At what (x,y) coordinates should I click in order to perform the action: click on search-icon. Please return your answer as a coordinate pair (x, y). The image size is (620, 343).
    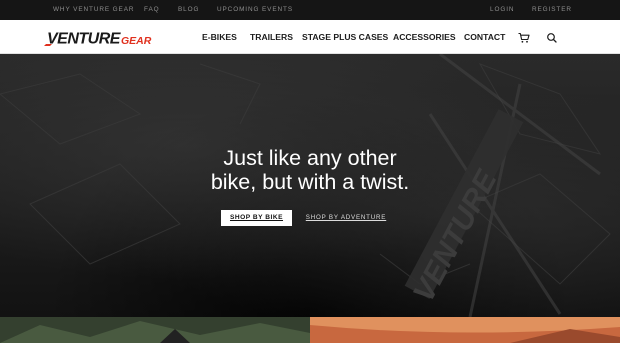
    Looking at the image, I should click on (552, 37).